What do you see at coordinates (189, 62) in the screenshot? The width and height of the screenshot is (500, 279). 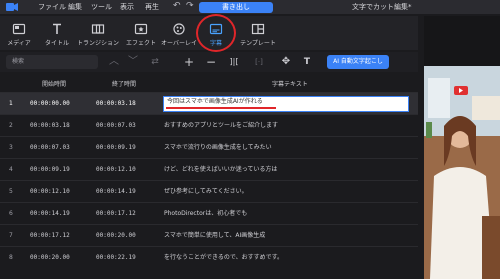 I see `add-icon: +` at bounding box center [189, 62].